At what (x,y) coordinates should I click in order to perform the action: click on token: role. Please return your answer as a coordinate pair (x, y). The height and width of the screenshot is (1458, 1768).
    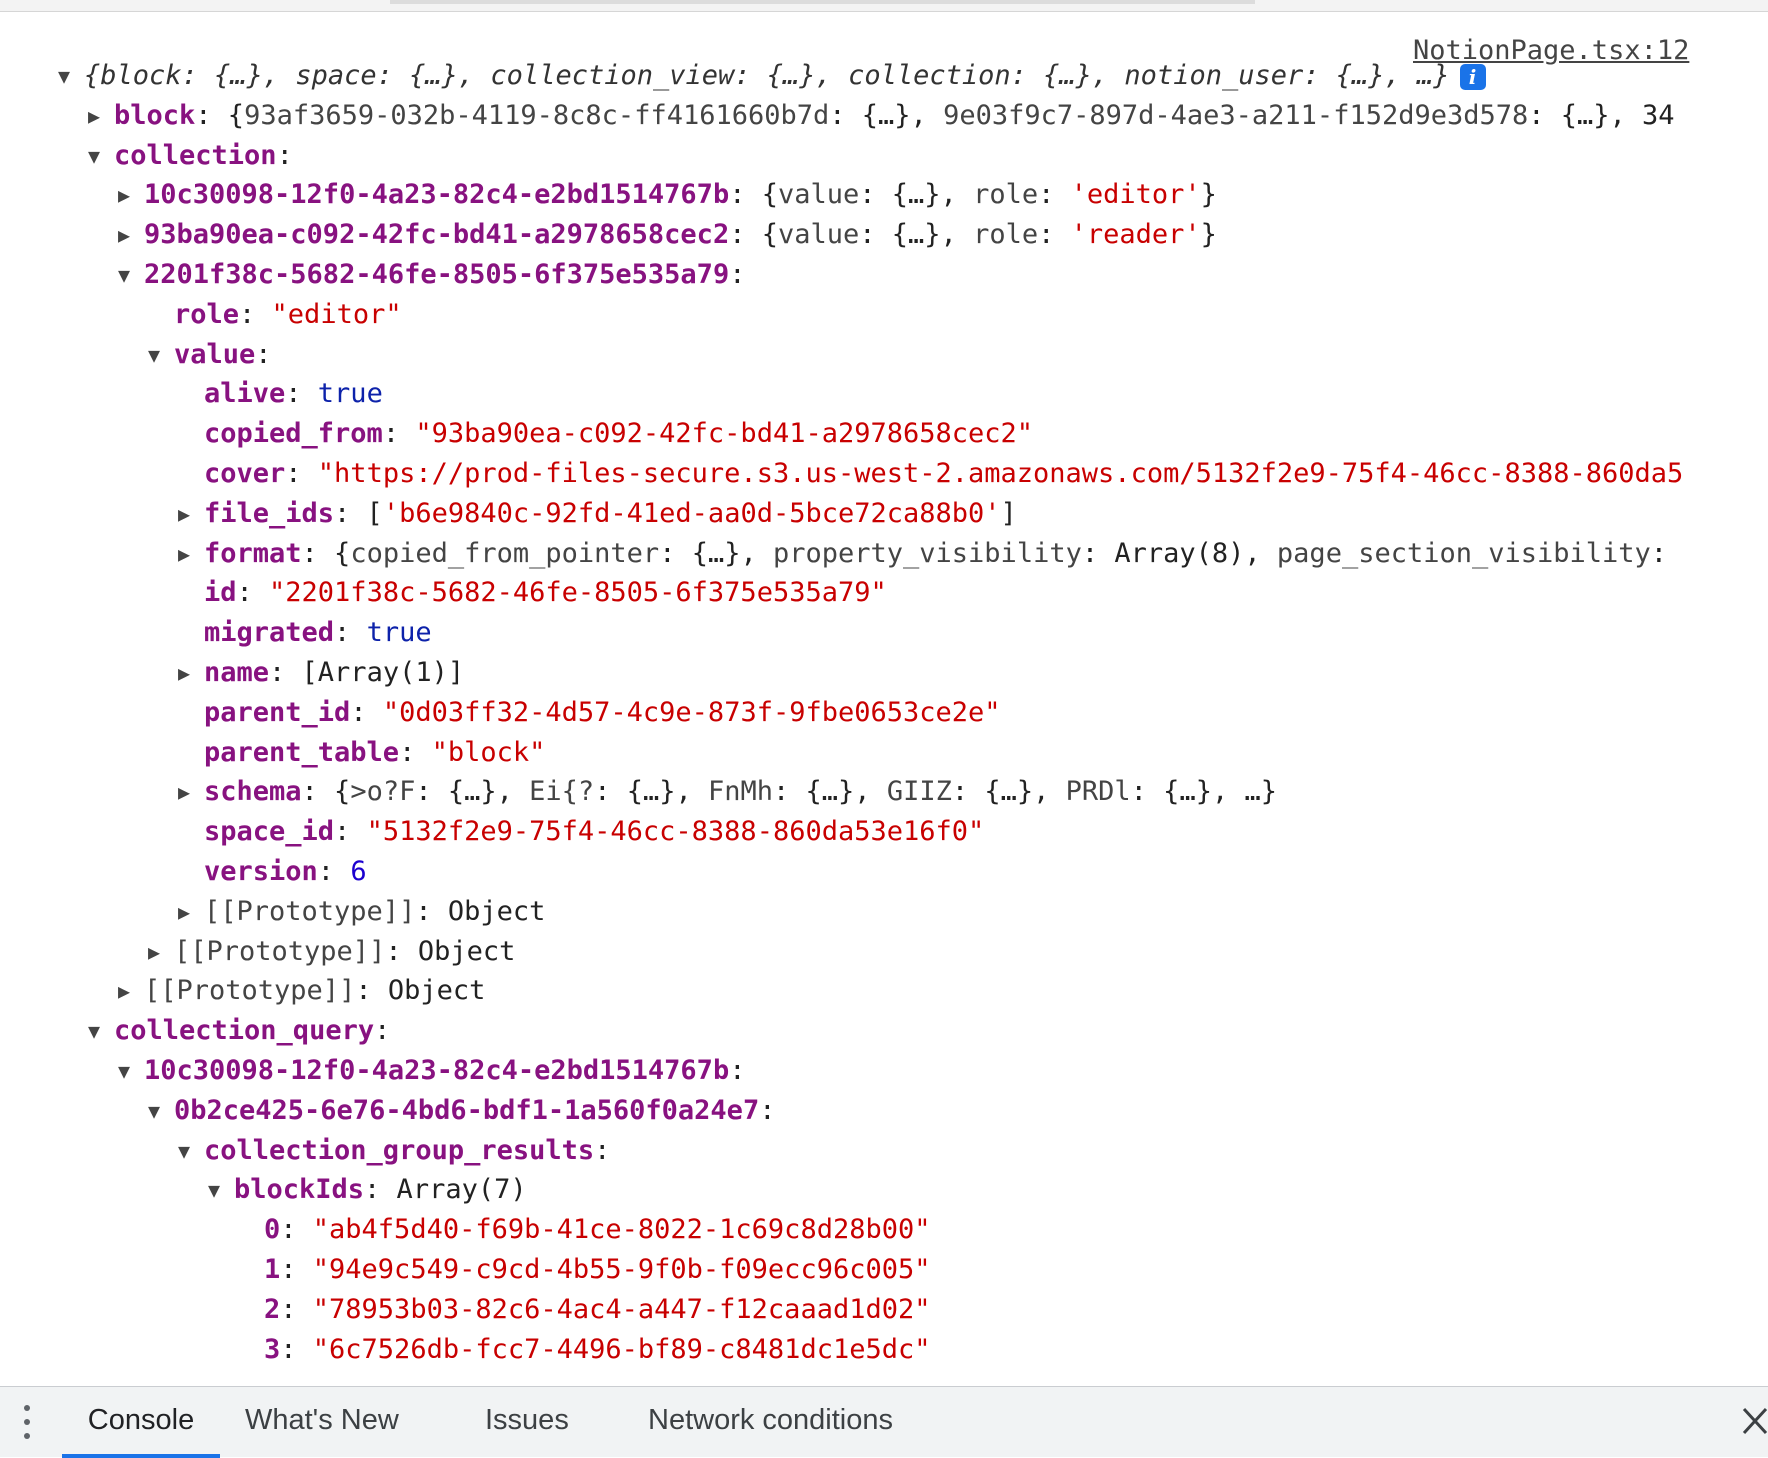
    Looking at the image, I should click on (1006, 235).